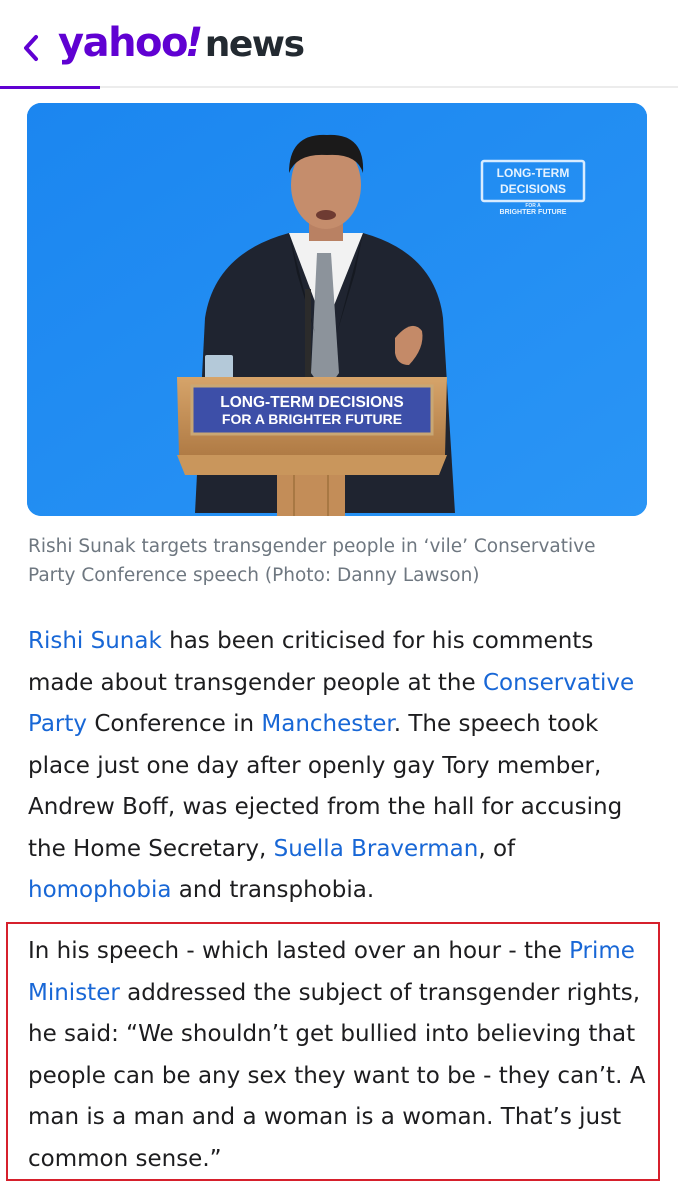 The height and width of the screenshot is (1200, 678). Describe the element at coordinates (123, 43) in the screenshot. I see `logo-yahoo-text: yahoo` at that location.